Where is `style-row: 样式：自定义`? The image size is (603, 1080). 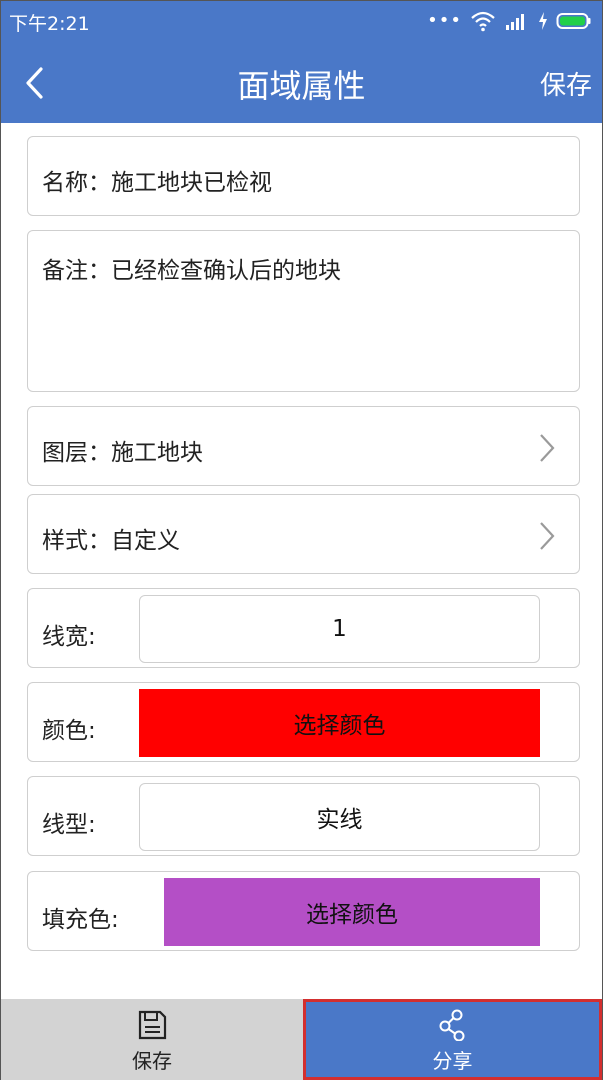
style-row: 样式：自定义 is located at coordinates (303, 534).